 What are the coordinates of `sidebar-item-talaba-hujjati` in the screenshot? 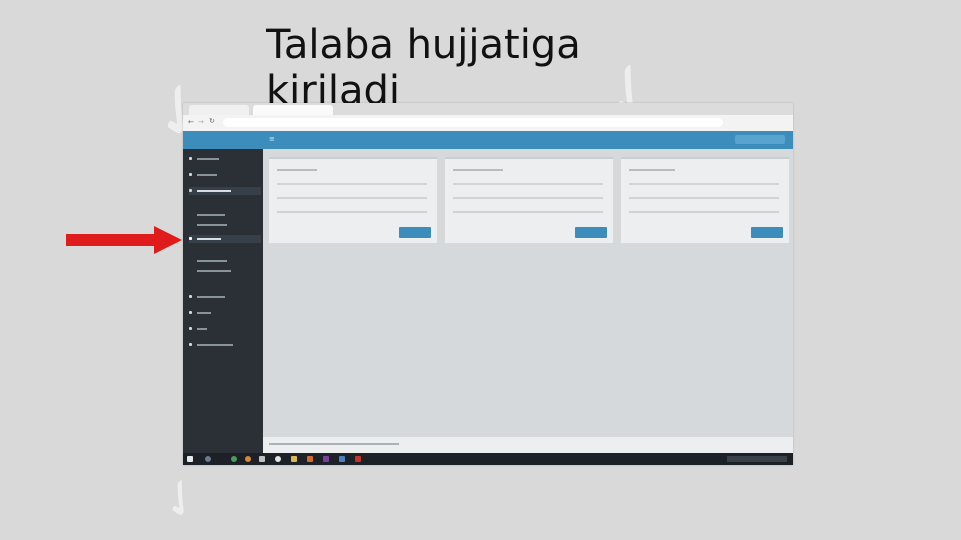 It's located at (225, 239).